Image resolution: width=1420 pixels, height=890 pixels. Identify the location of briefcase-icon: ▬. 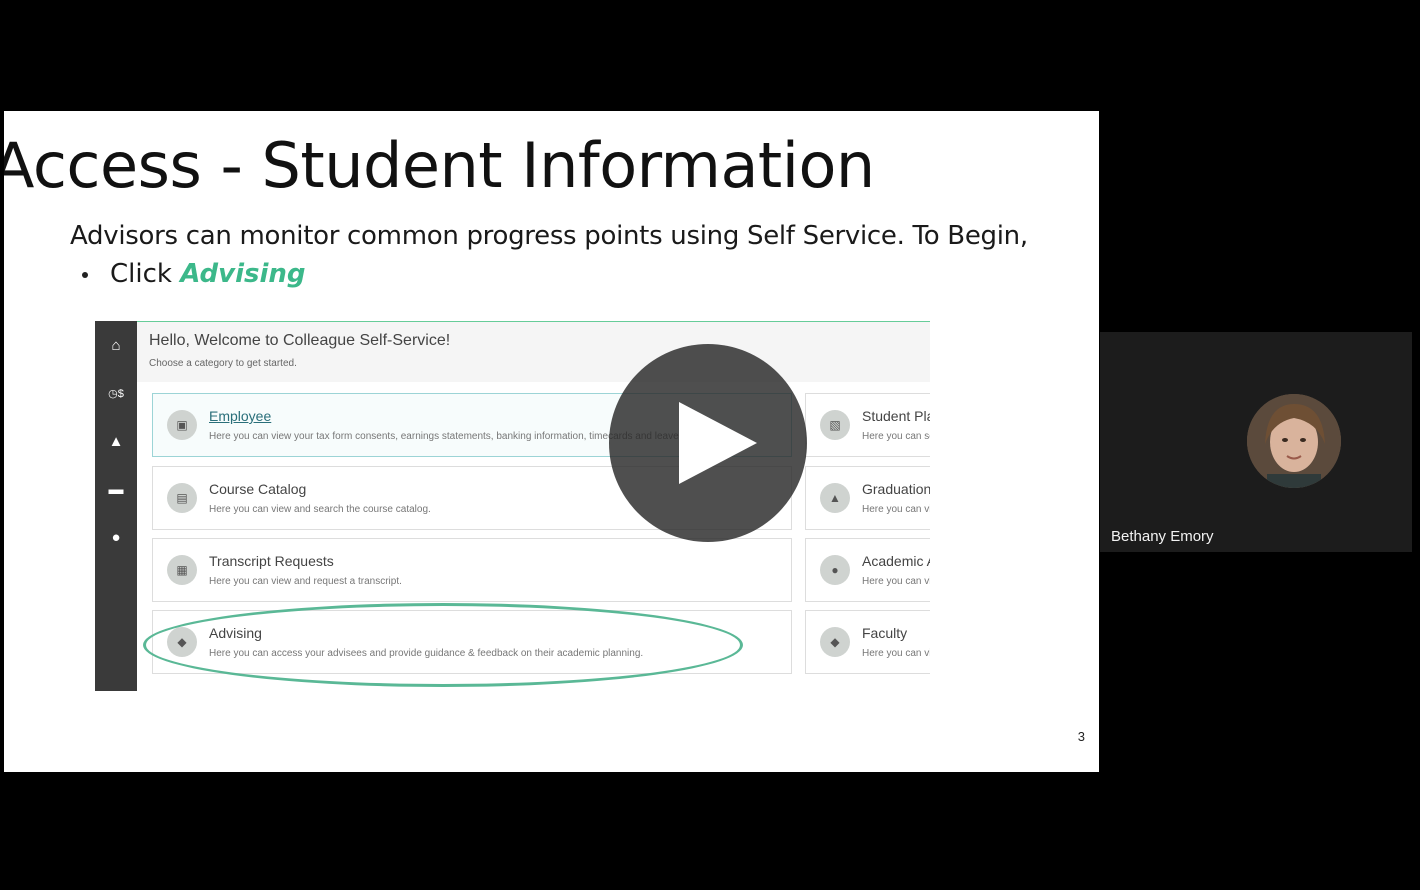
(116, 489).